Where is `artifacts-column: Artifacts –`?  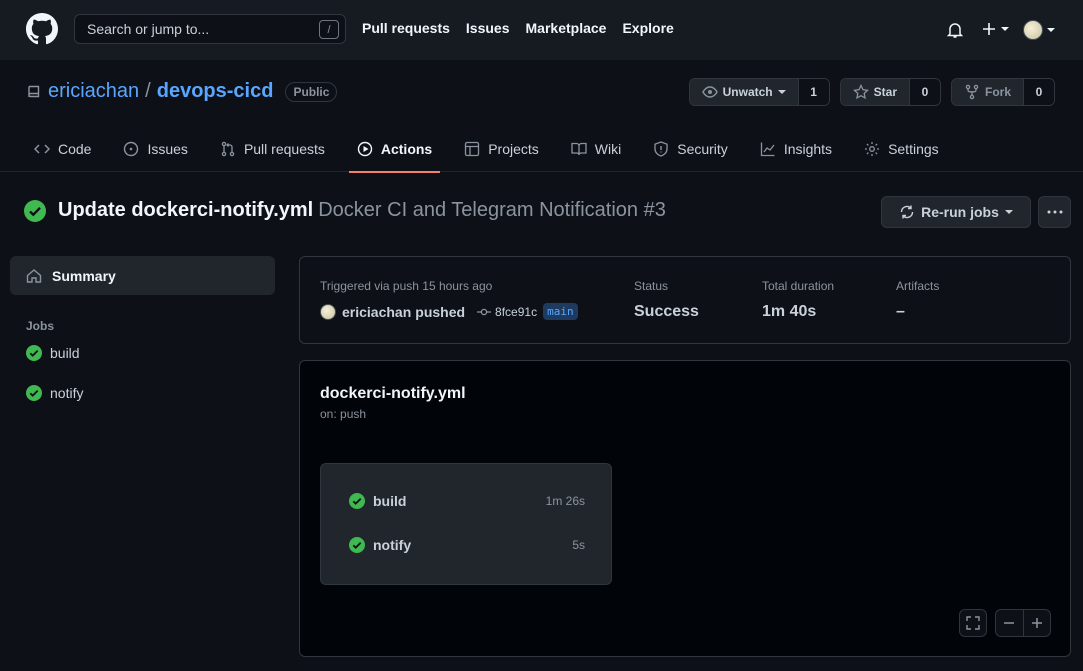 artifacts-column: Artifacts – is located at coordinates (917, 300).